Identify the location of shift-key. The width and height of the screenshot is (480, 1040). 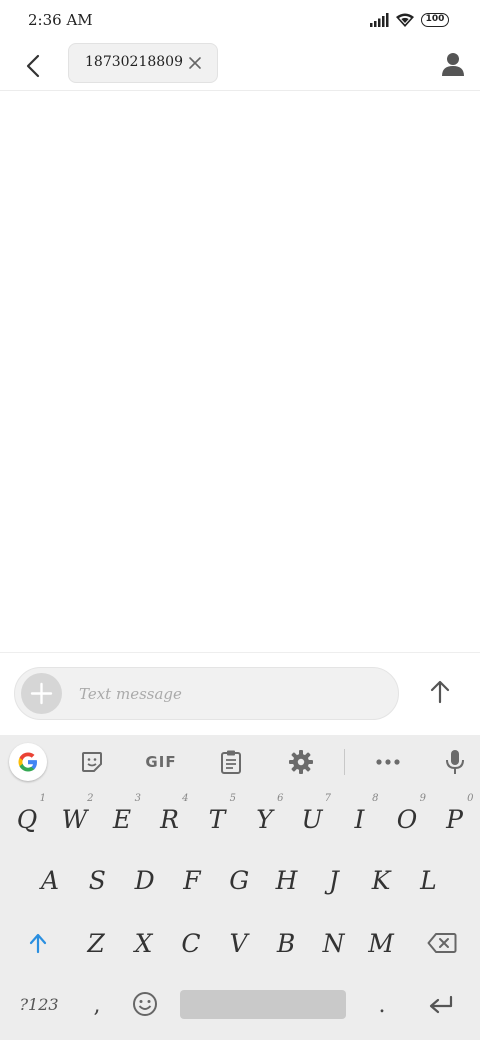
(38, 943).